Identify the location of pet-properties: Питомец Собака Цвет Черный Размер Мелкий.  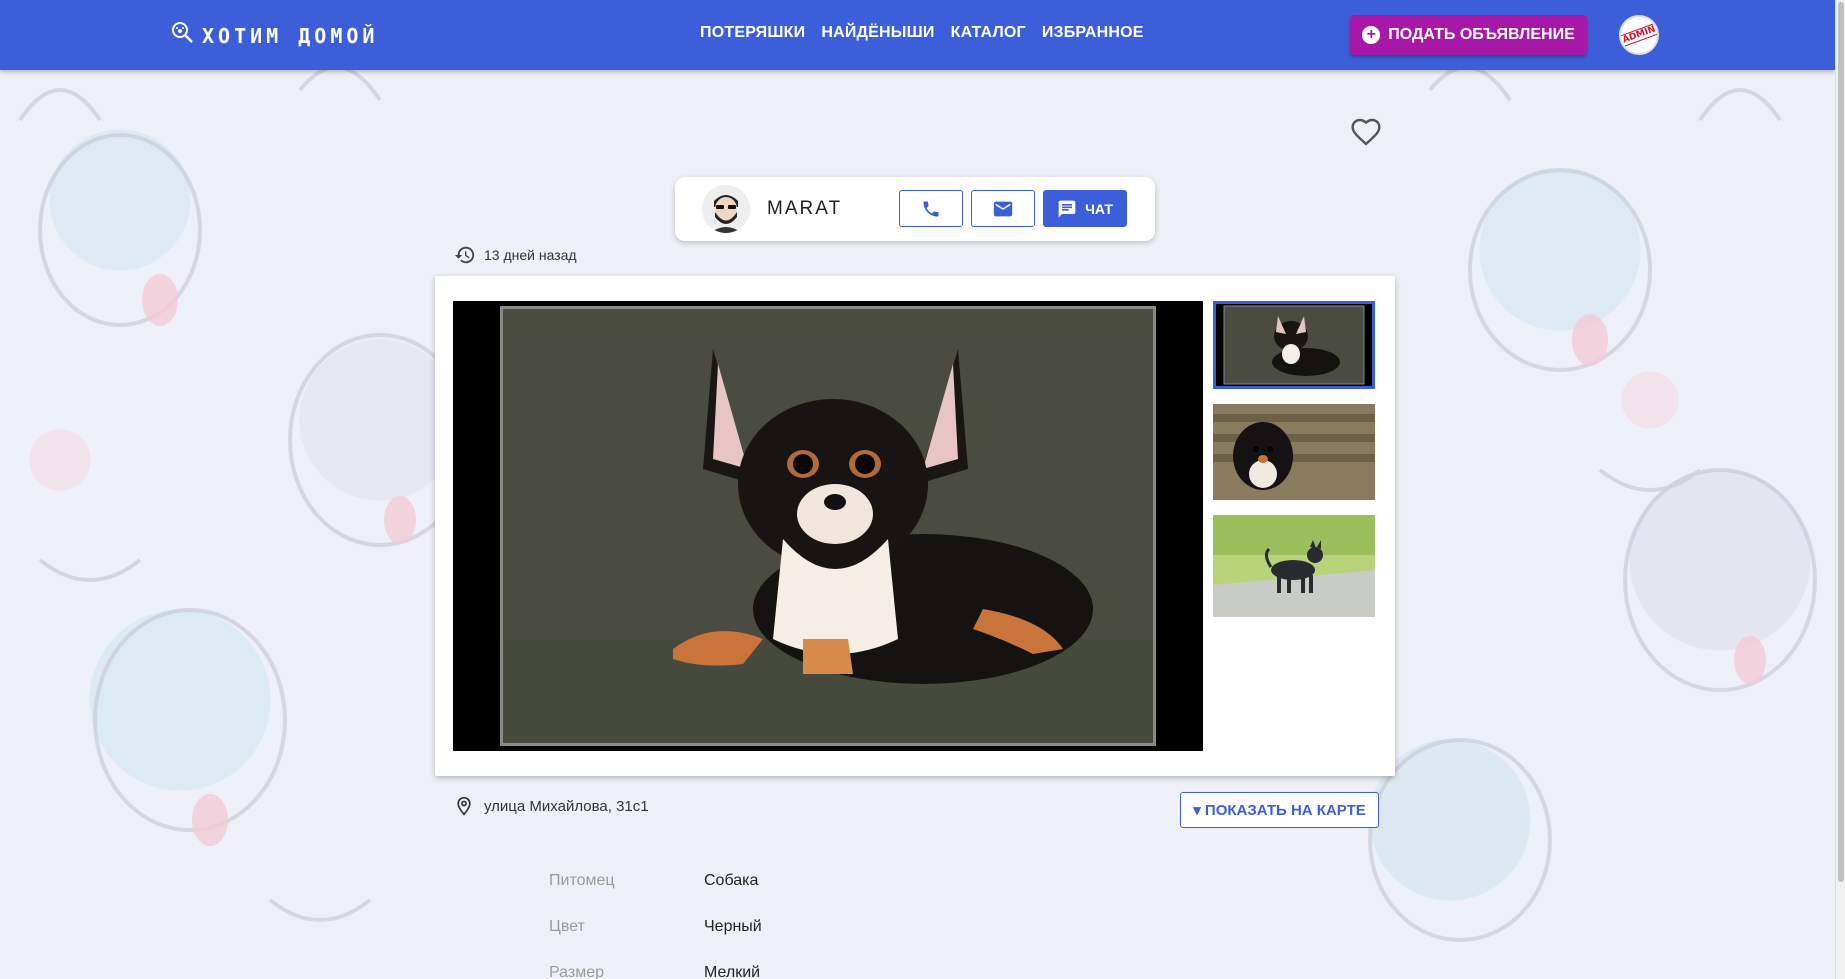
(799, 925).